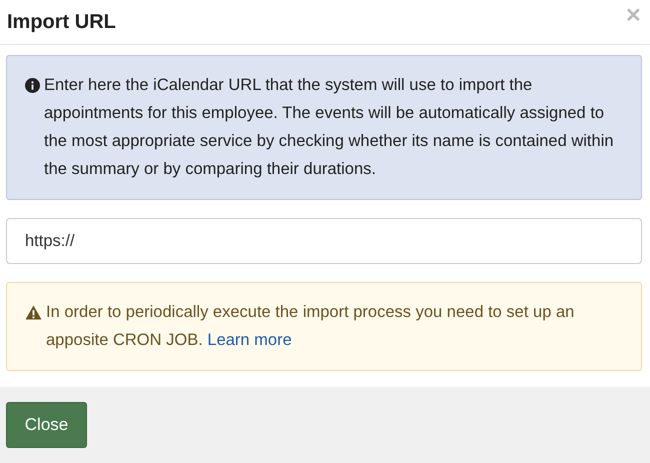 This screenshot has height=463, width=650. What do you see at coordinates (61, 22) in the screenshot?
I see `dialog-title: Import URL` at bounding box center [61, 22].